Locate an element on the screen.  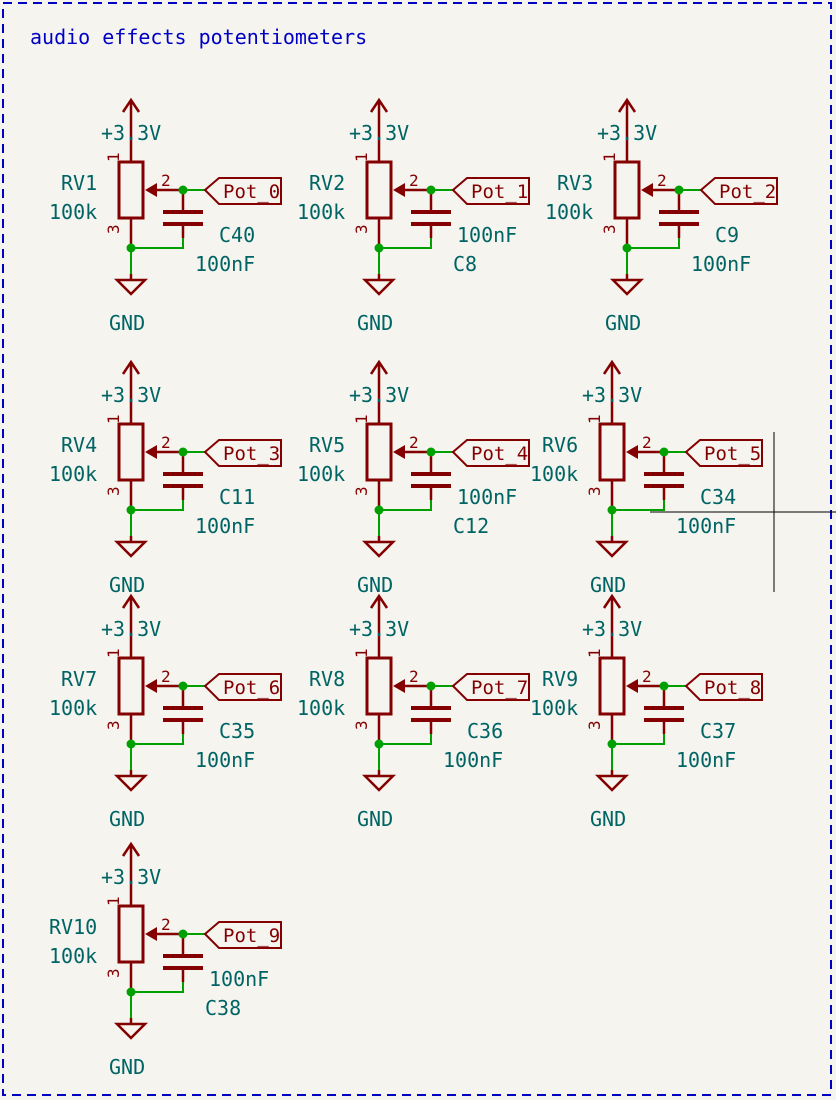
net-label: Pot_4 is located at coordinates (499, 454).